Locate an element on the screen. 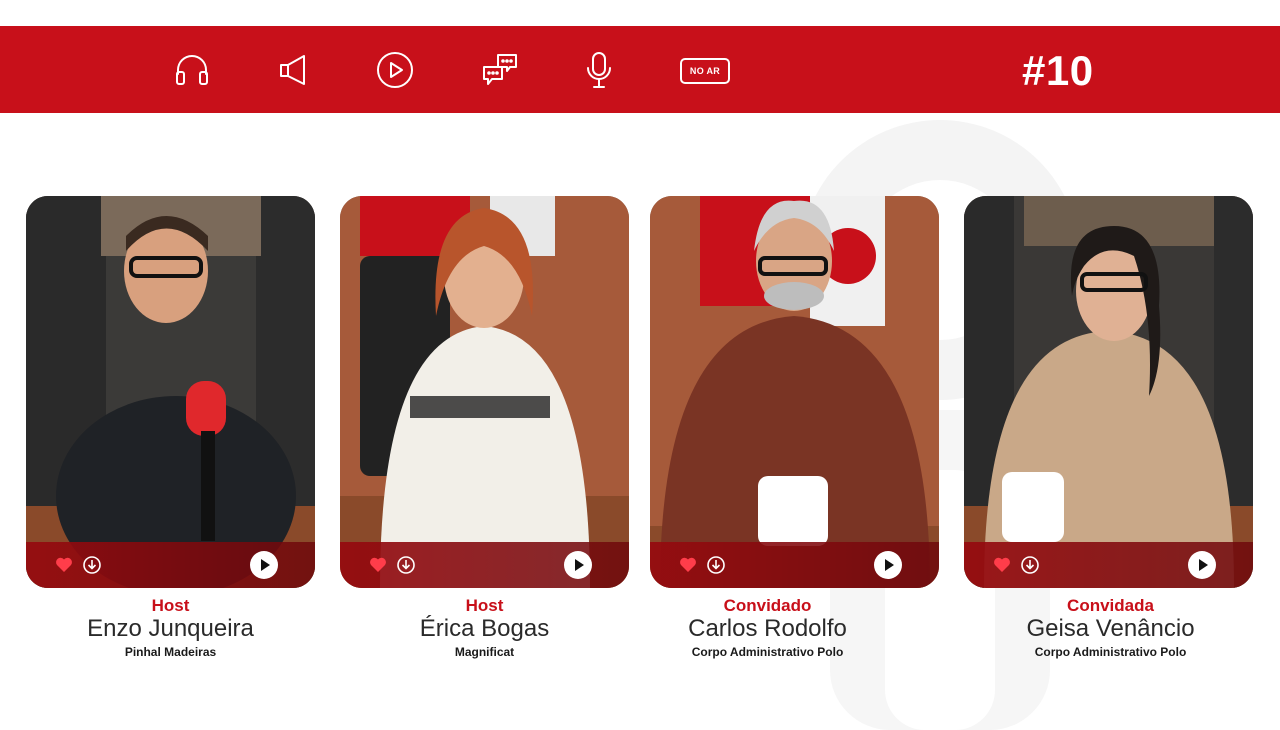  participant-org: Magnificat is located at coordinates (484, 652).